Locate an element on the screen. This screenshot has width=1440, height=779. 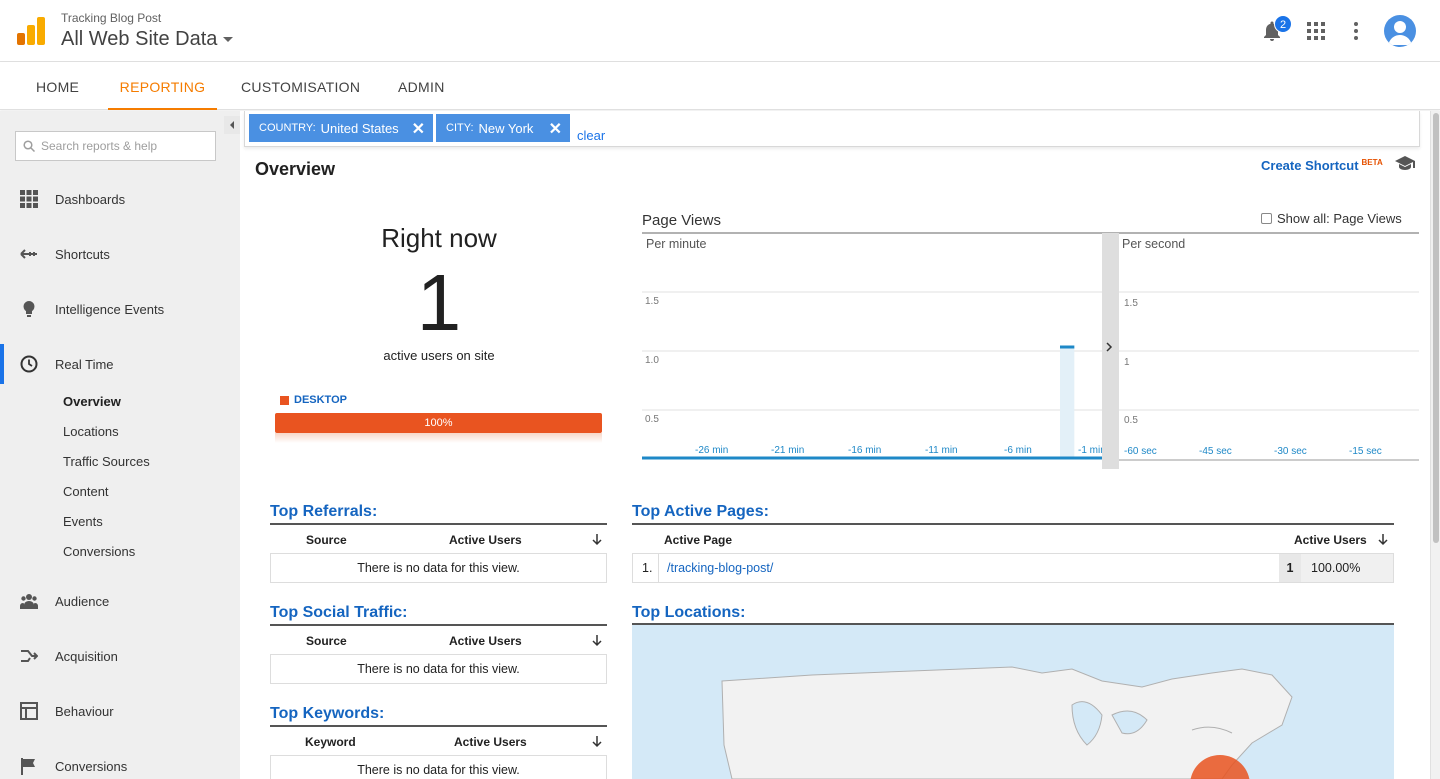
pageview-bar-top is located at coordinates (1067, 347).